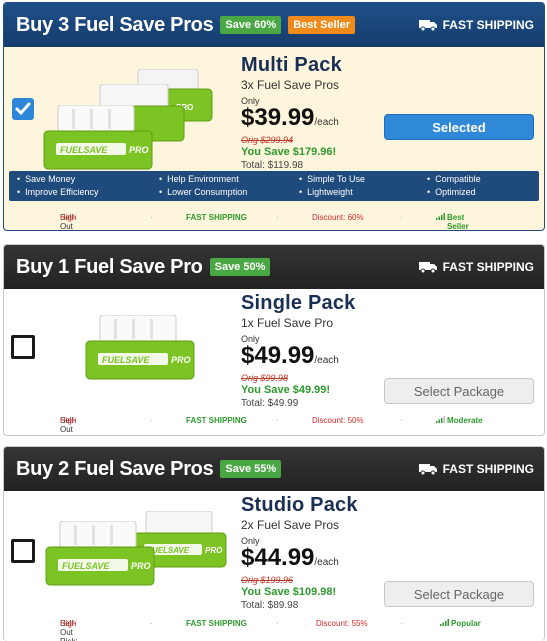  What do you see at coordinates (251, 25) in the screenshot?
I see `save-badge: Save 60%` at bounding box center [251, 25].